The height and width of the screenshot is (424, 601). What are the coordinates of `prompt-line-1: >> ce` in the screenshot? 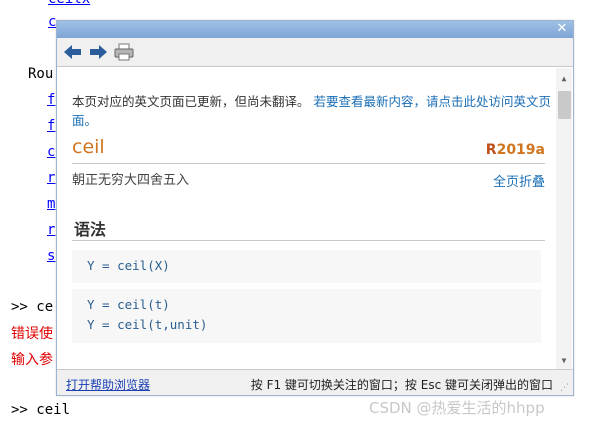 It's located at (32, 307).